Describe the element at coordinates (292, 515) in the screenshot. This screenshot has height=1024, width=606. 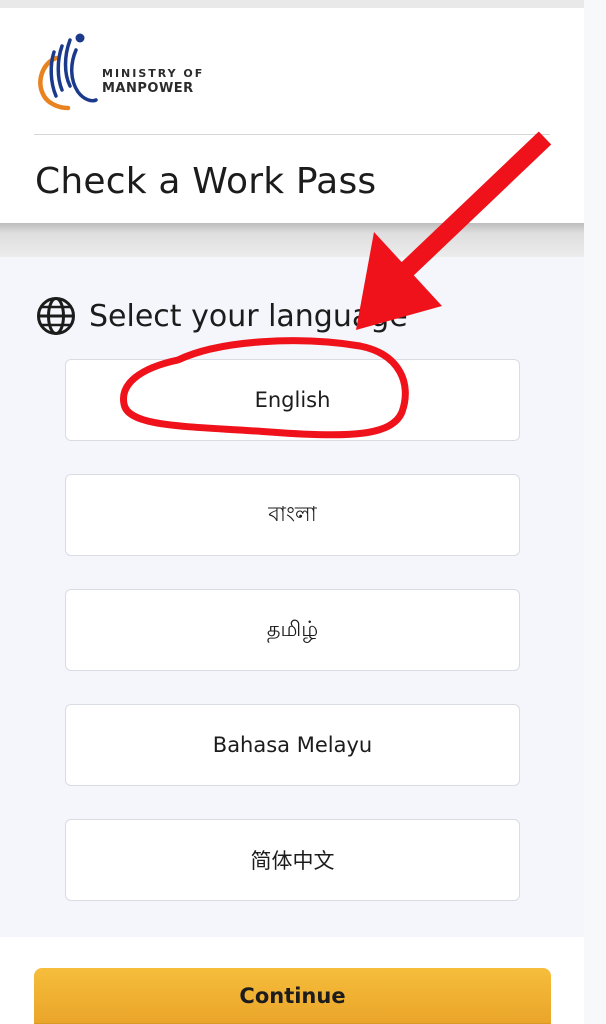
I see `language-option-bengali: বাংলা` at that location.